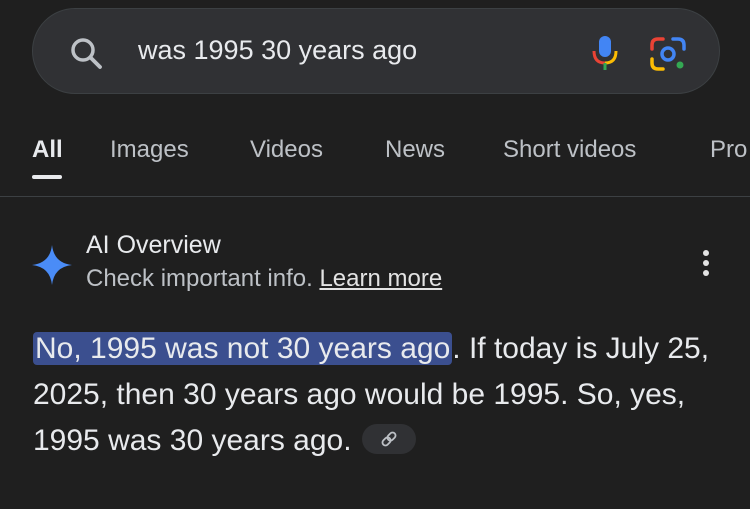 The image size is (750, 509). I want to click on more-vert-icon, so click(706, 265).